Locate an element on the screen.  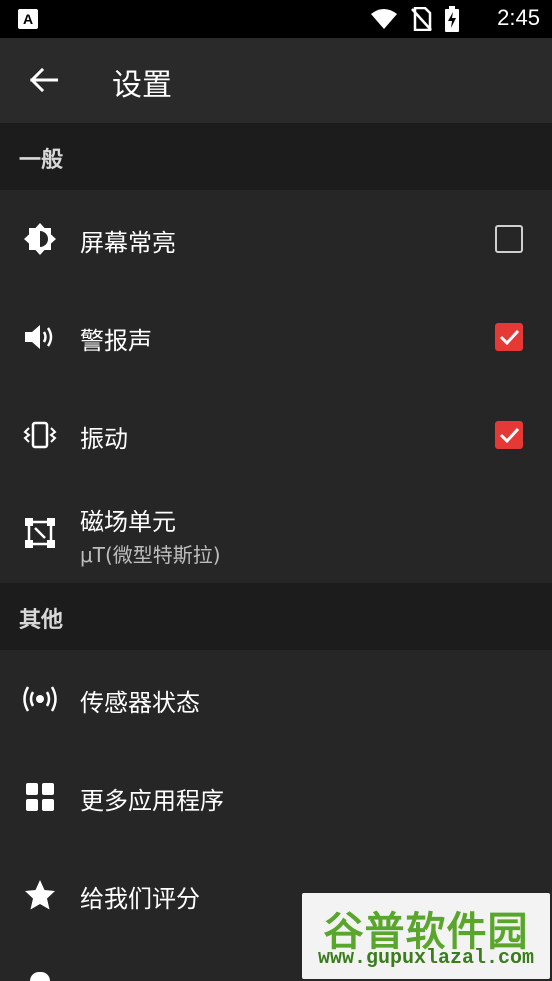
item-more-apps: 更多应用程序 is located at coordinates (276, 797).